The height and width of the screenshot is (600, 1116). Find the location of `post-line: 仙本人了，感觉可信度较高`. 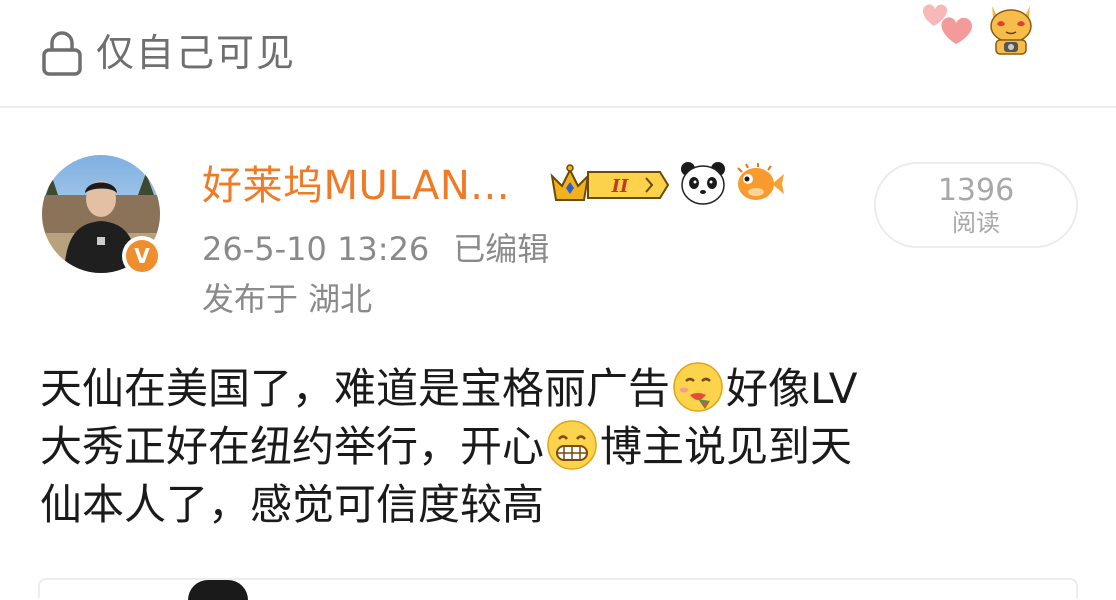

post-line: 仙本人了，感觉可信度较高 is located at coordinates (565, 505).